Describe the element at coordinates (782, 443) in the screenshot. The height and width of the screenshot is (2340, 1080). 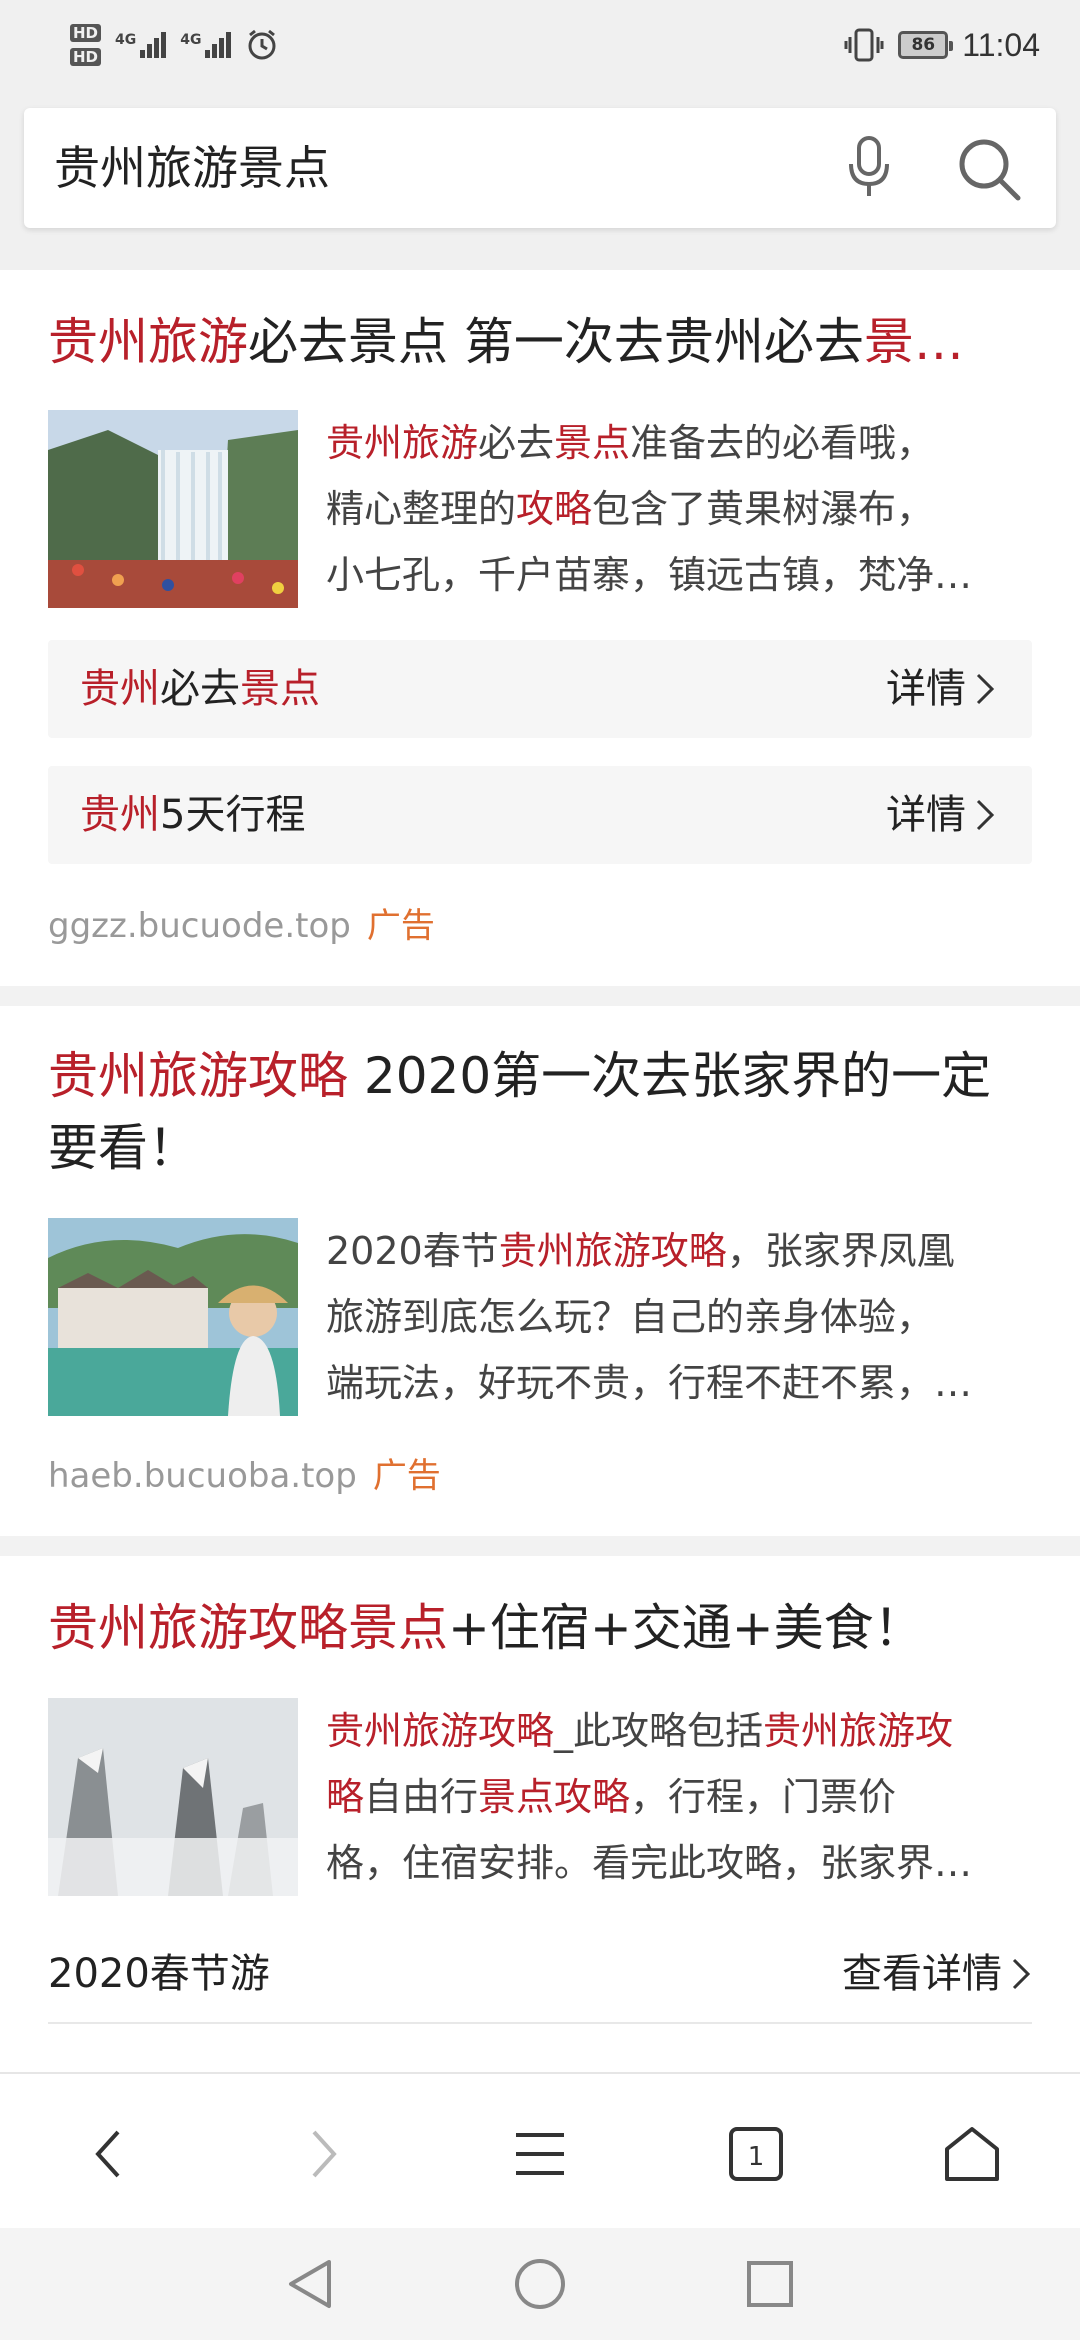
I see `plain-text: 准备去的必看哦，` at that location.